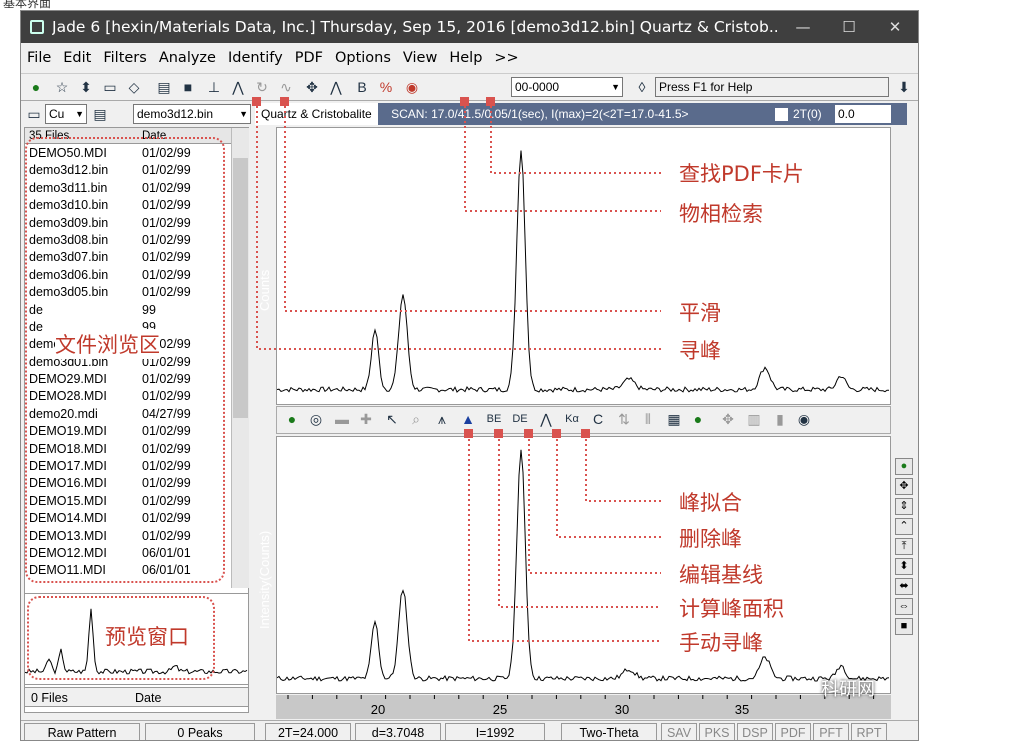 The image size is (1035, 751). Describe the element at coordinates (362, 87) in the screenshot. I see `bg-icon: B` at that location.